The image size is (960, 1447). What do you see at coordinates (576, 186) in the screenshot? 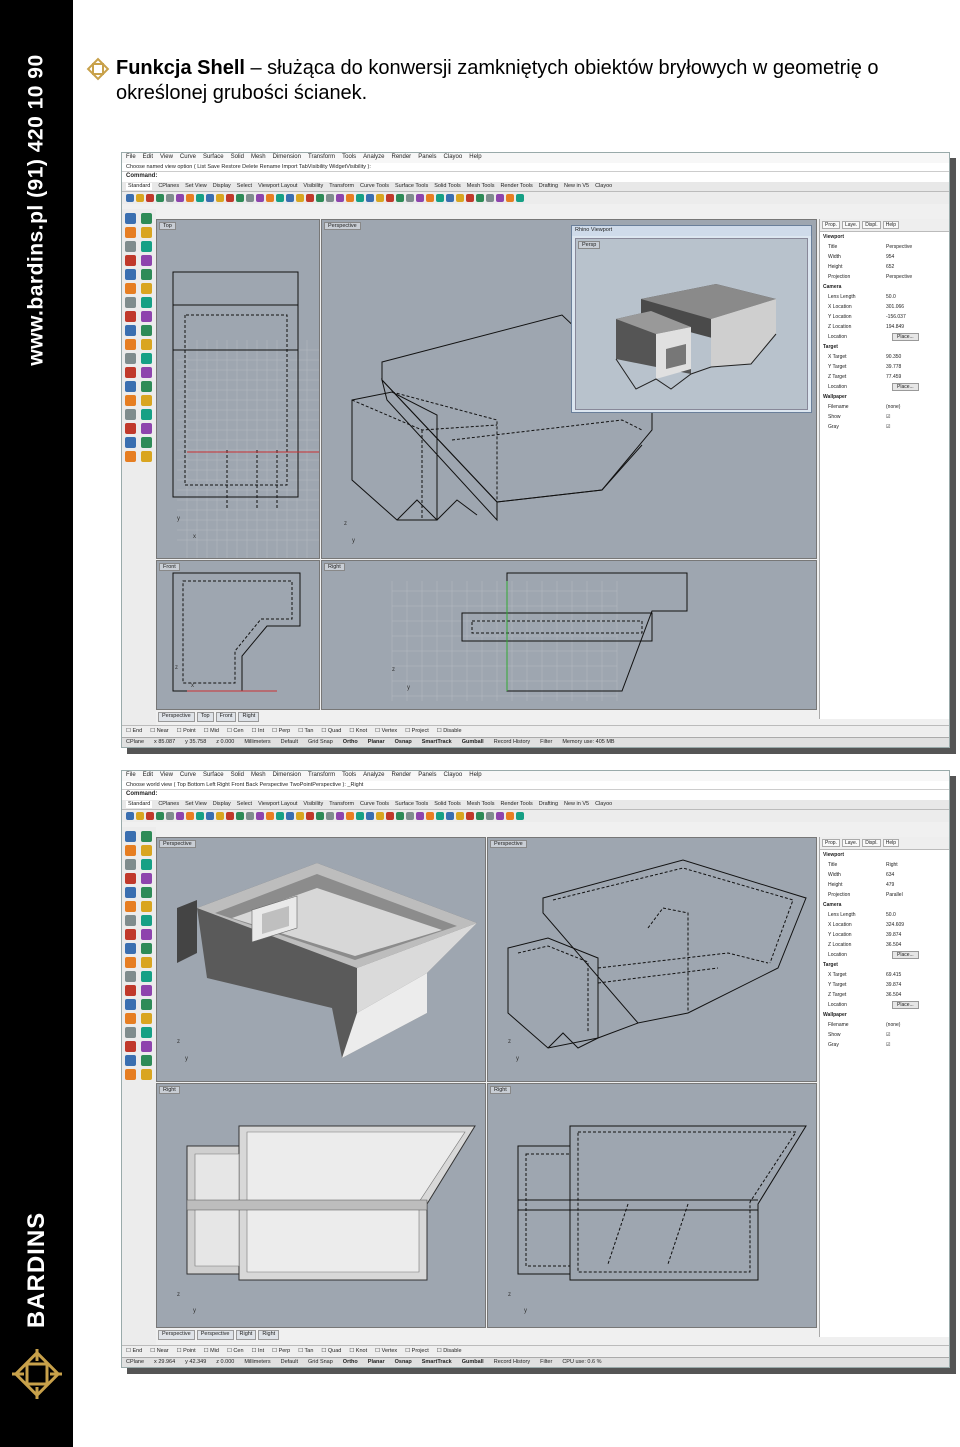
I see `toolbar-tab: New in V5` at bounding box center [576, 186].